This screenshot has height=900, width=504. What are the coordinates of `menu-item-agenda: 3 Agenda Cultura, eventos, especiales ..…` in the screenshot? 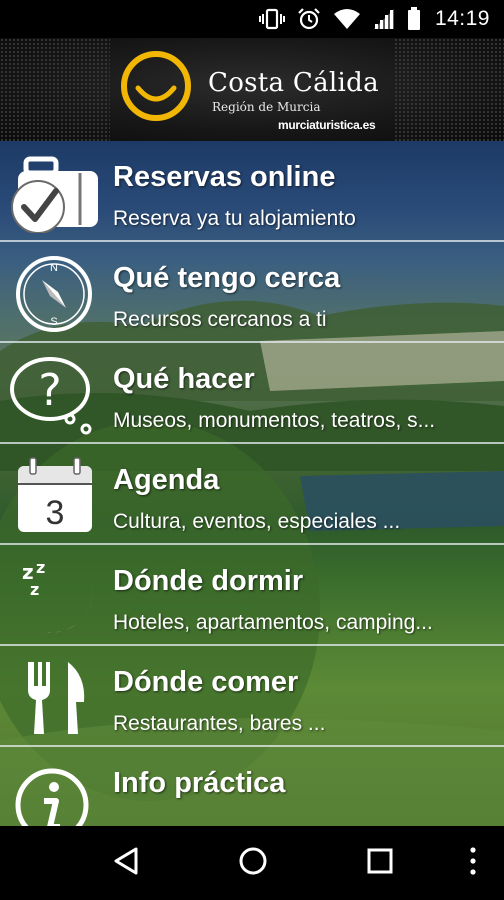 It's located at (252, 494).